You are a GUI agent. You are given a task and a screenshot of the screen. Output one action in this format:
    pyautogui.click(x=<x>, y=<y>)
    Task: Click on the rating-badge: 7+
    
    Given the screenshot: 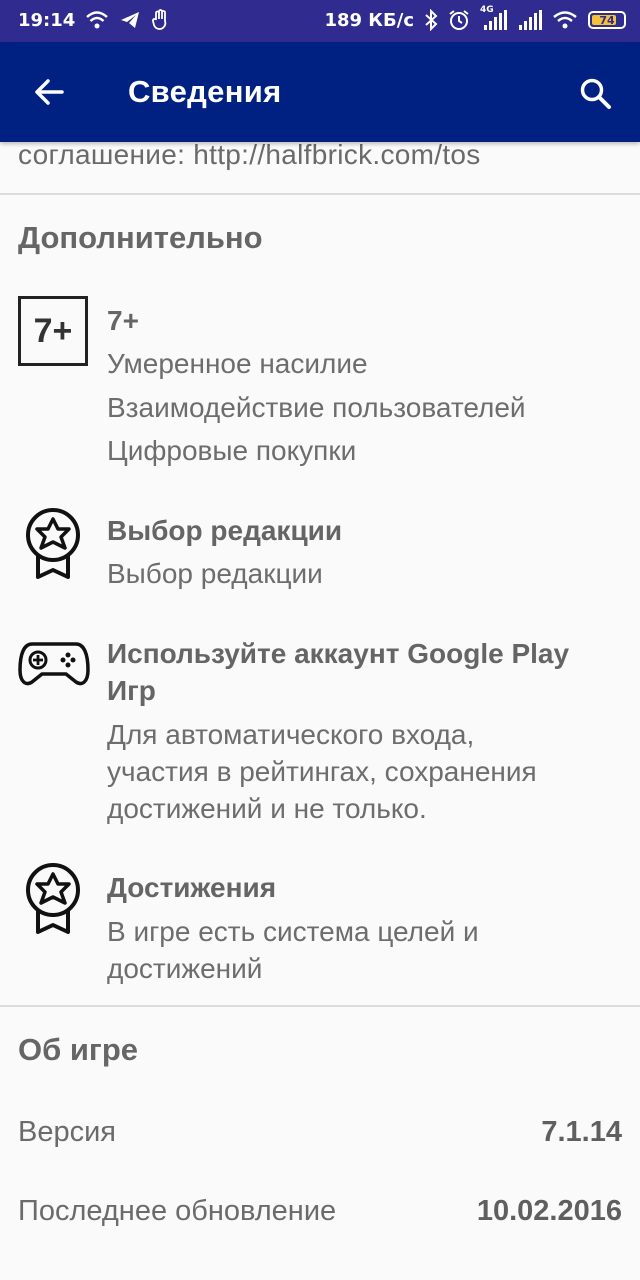 What is the action you would take?
    pyautogui.click(x=53, y=331)
    